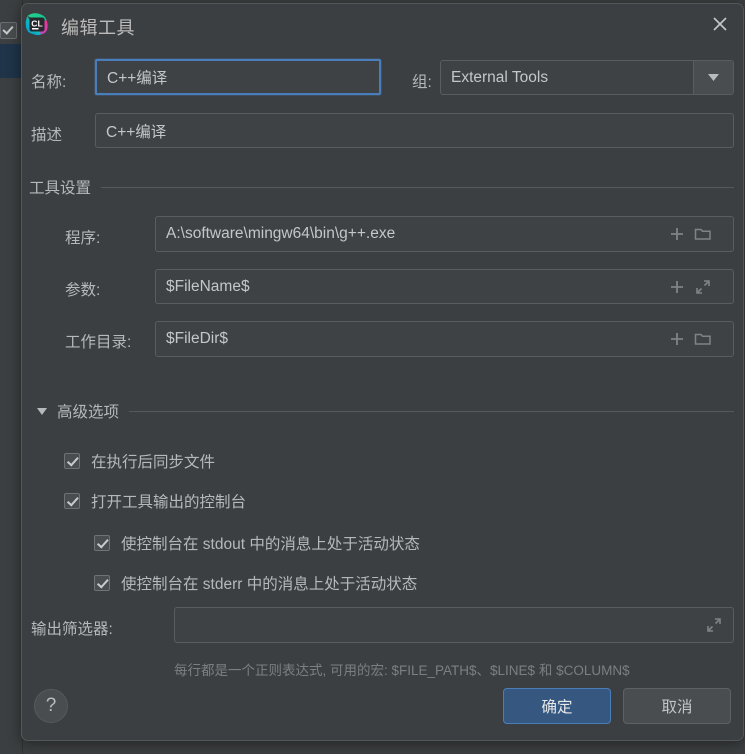 This screenshot has width=745, height=754. What do you see at coordinates (382, 24) in the screenshot?
I see `dialog-titlebar: CL 编辑工具` at bounding box center [382, 24].